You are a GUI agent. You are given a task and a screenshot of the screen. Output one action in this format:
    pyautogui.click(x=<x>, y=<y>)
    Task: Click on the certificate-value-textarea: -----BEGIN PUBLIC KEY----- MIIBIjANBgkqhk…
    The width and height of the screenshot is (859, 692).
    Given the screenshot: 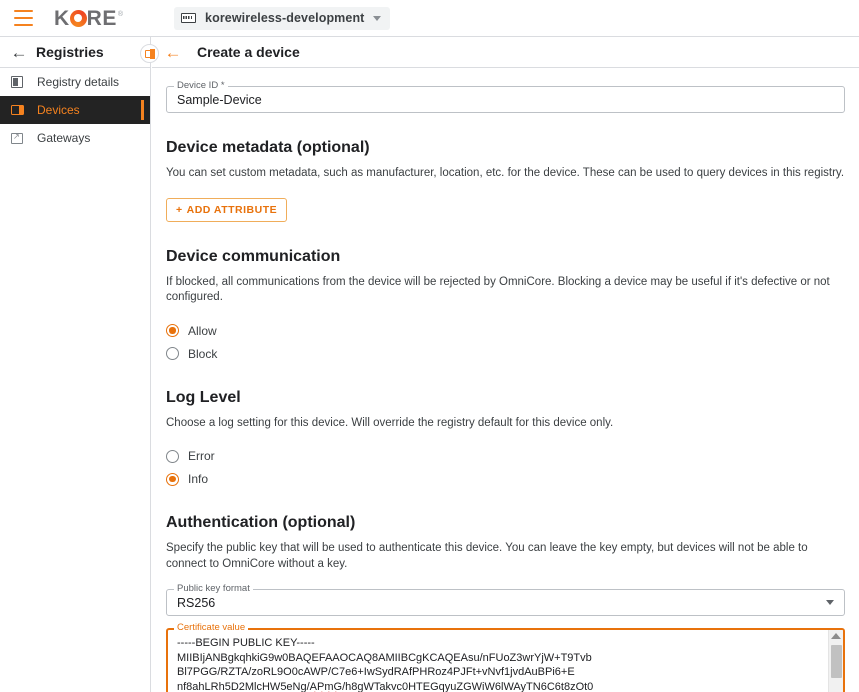 What is the action you would take?
    pyautogui.click(x=498, y=661)
    